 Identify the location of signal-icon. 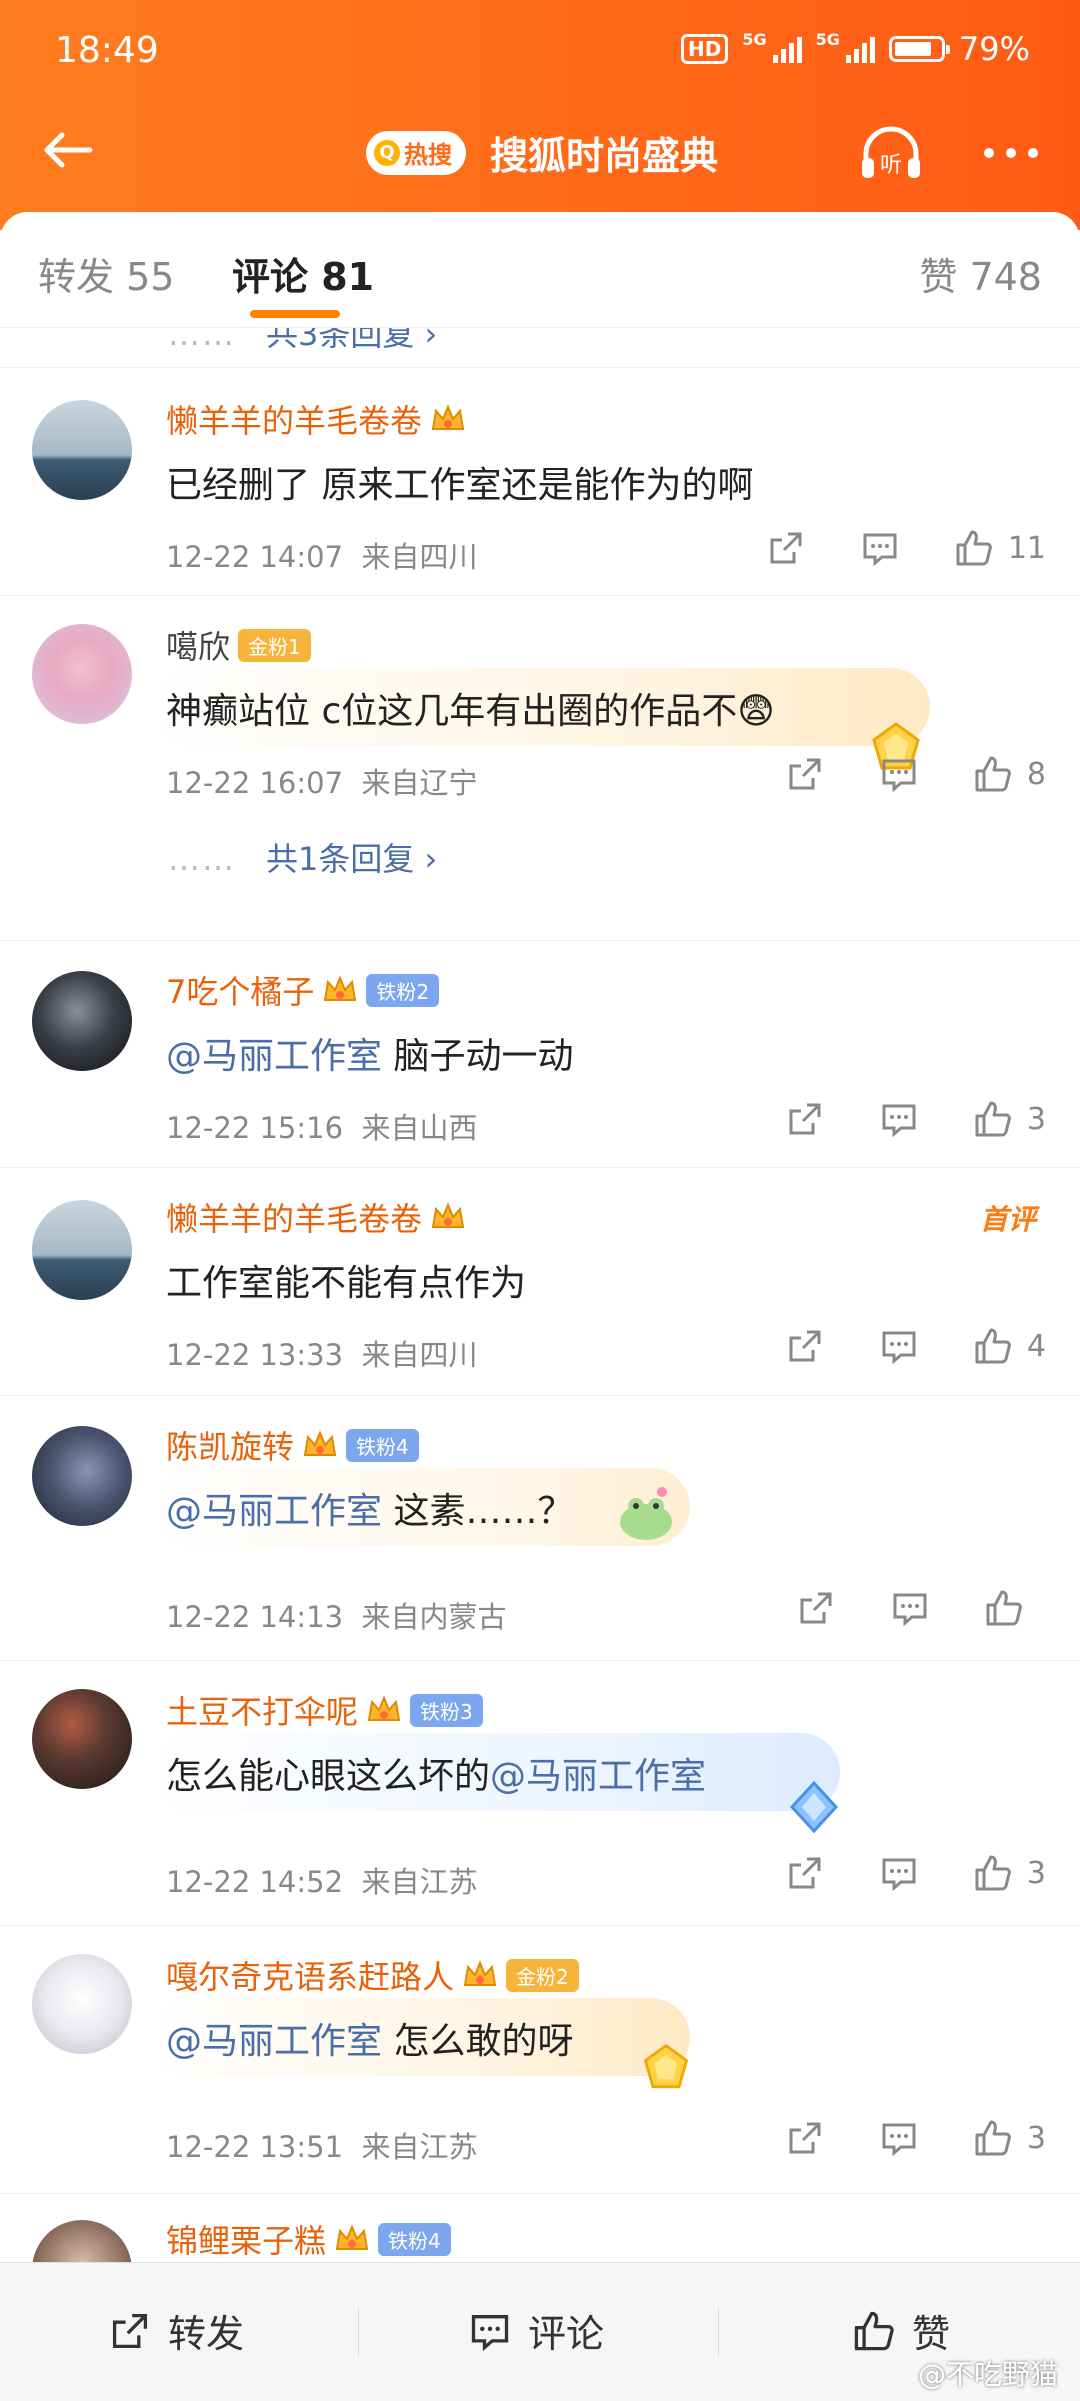
(787, 49).